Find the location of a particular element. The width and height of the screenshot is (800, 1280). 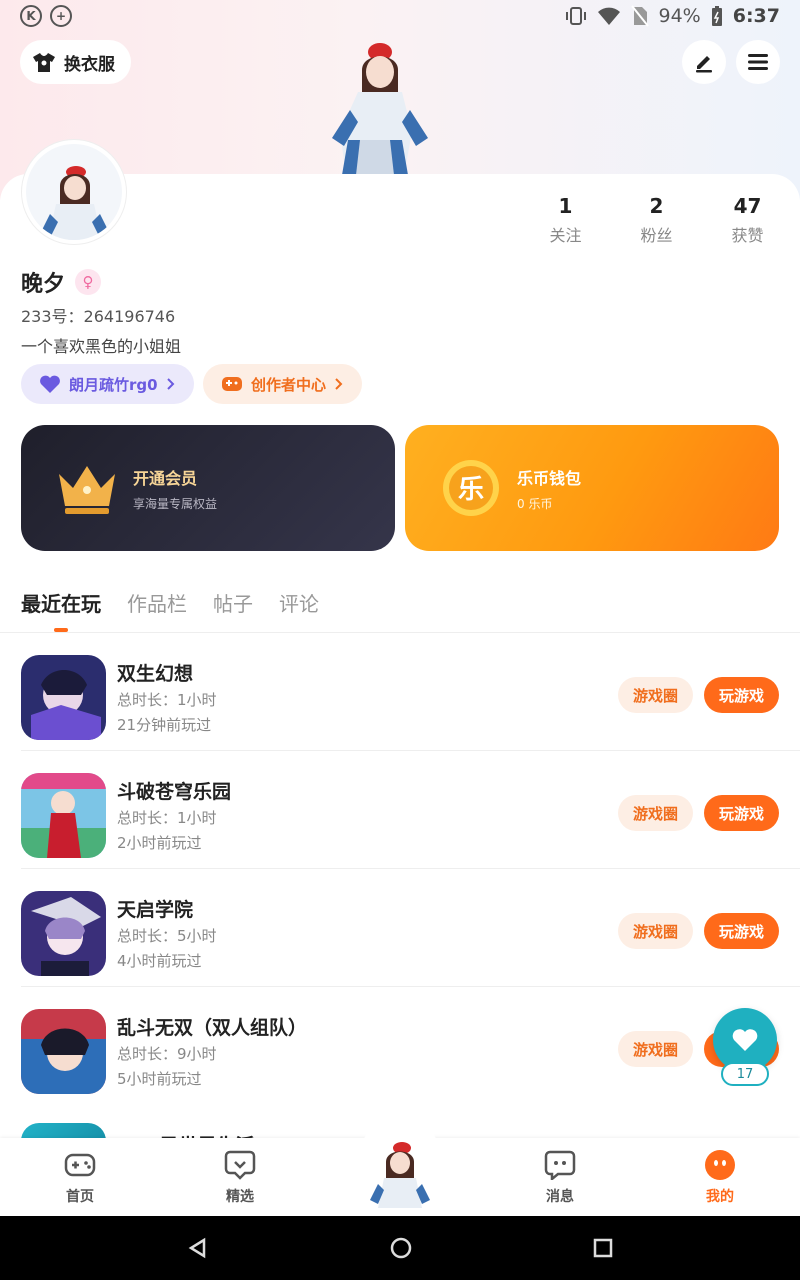

tshirt-icon is located at coordinates (44, 62).